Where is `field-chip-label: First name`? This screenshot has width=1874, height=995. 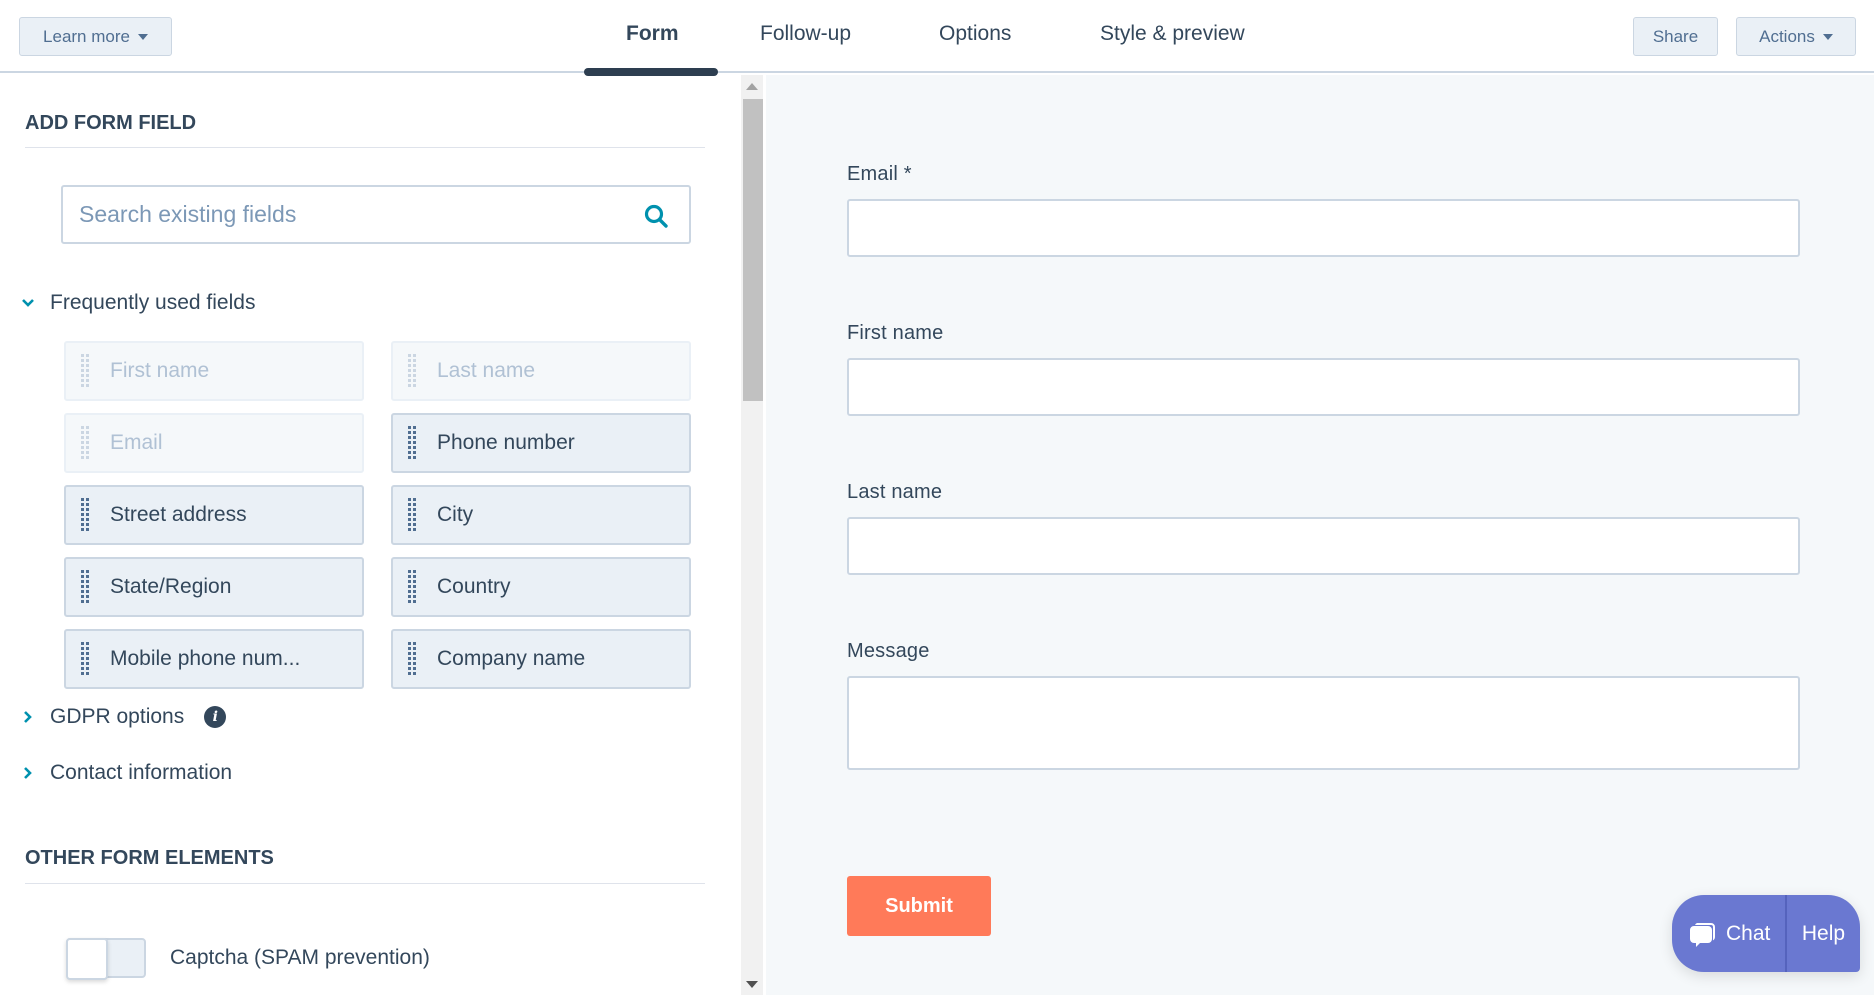
field-chip-label: First name is located at coordinates (160, 370).